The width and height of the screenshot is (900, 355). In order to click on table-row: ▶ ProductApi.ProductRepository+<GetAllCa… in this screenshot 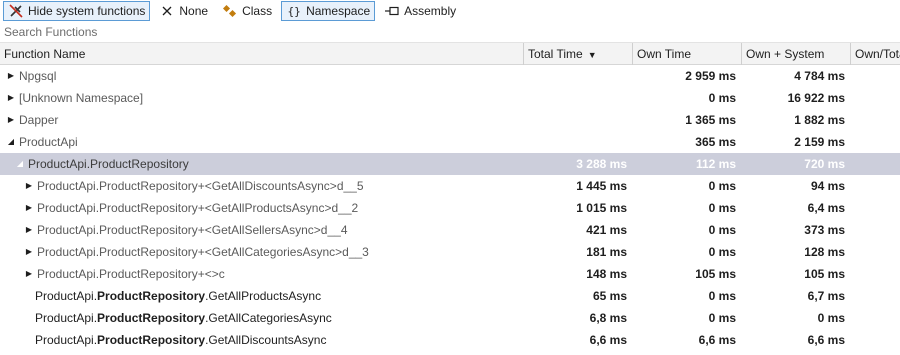, I will do `click(450, 252)`.